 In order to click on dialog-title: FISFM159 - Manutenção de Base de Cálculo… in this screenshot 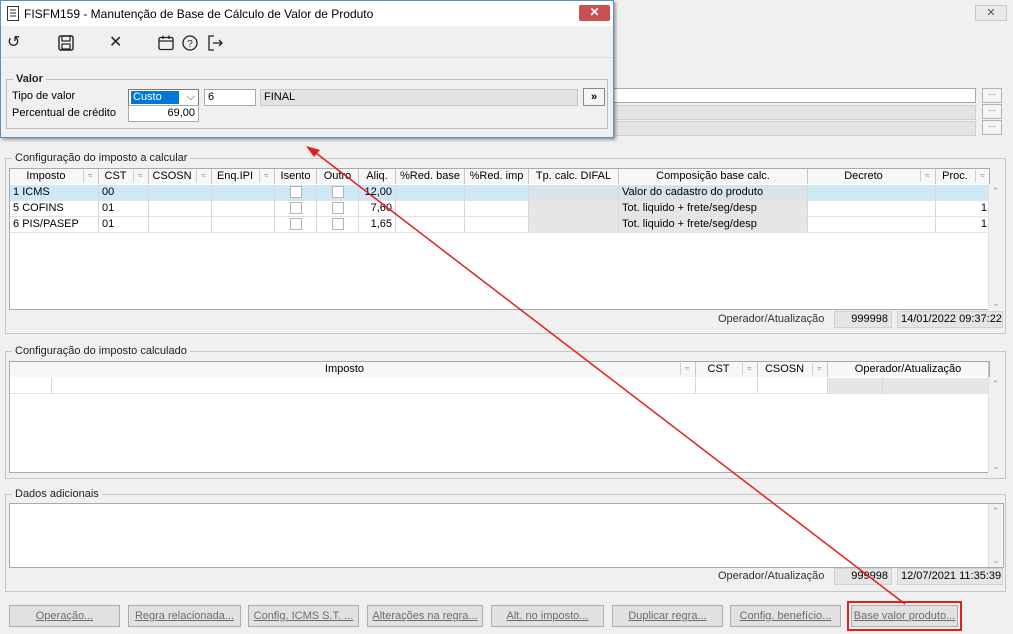, I will do `click(199, 14)`.